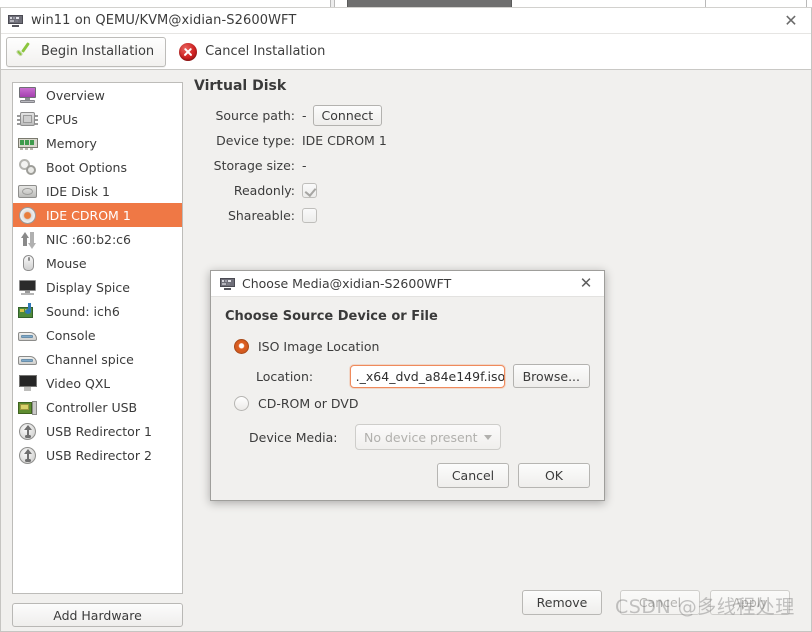 This screenshot has height=632, width=812. What do you see at coordinates (92, 407) in the screenshot?
I see `sidebar-item-label: Controller USB` at bounding box center [92, 407].